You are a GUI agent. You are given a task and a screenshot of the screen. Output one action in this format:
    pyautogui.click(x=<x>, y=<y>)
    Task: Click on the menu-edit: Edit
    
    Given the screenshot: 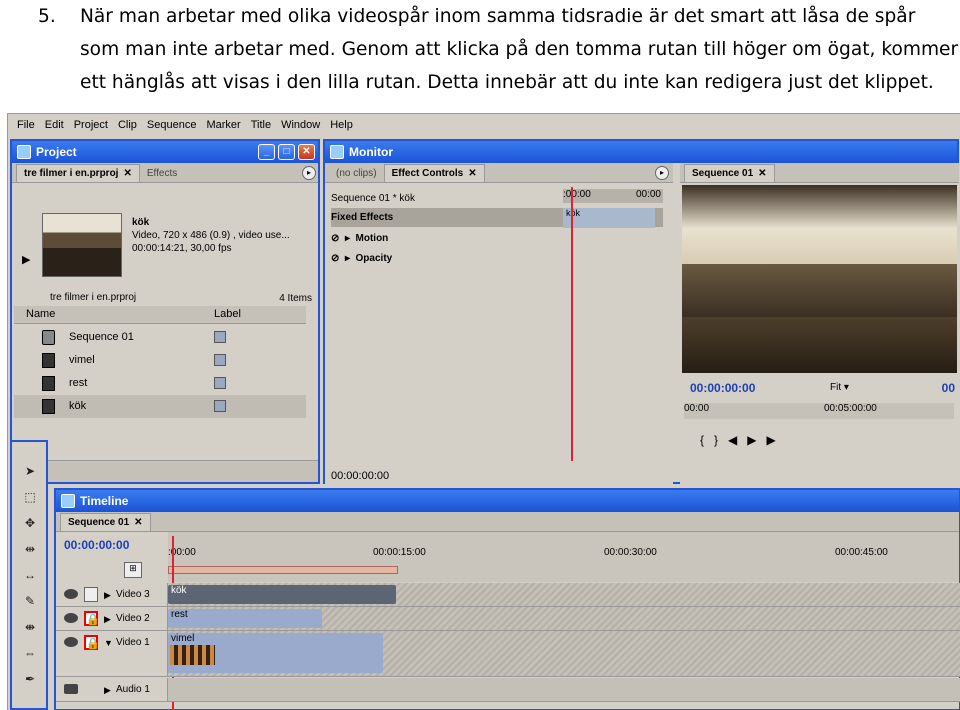 What is the action you would take?
    pyautogui.click(x=54, y=125)
    